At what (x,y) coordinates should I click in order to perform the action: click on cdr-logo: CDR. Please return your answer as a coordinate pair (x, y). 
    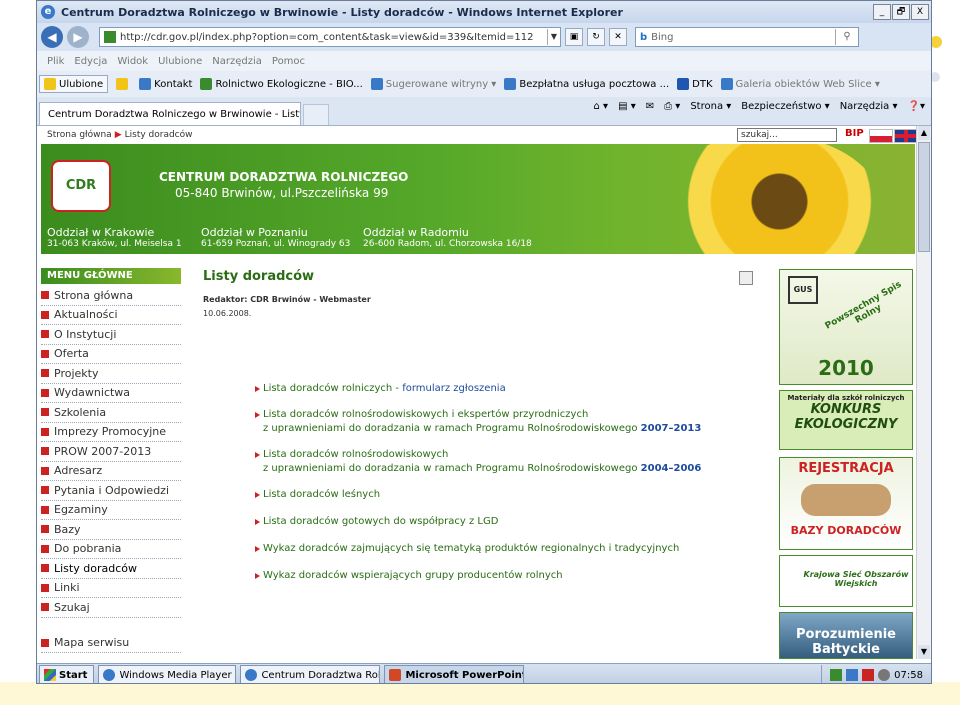
    Looking at the image, I should click on (81, 186).